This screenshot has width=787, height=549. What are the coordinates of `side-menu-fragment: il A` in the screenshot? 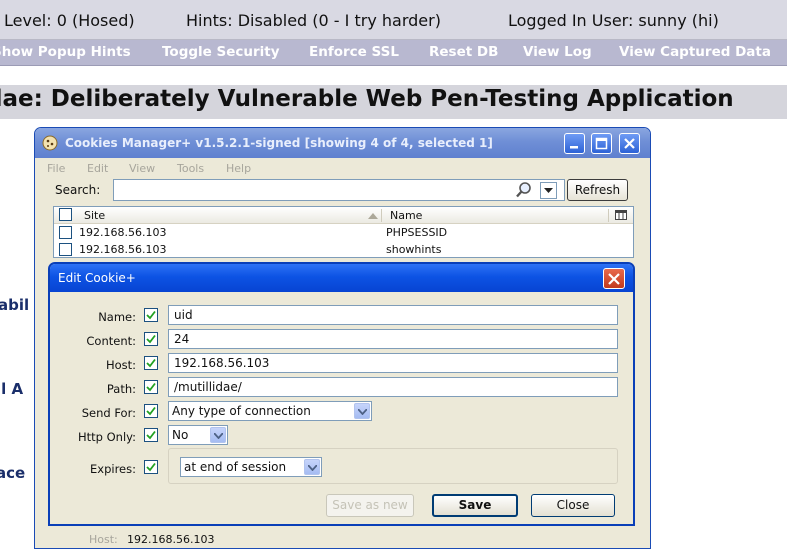 It's located at (11, 389).